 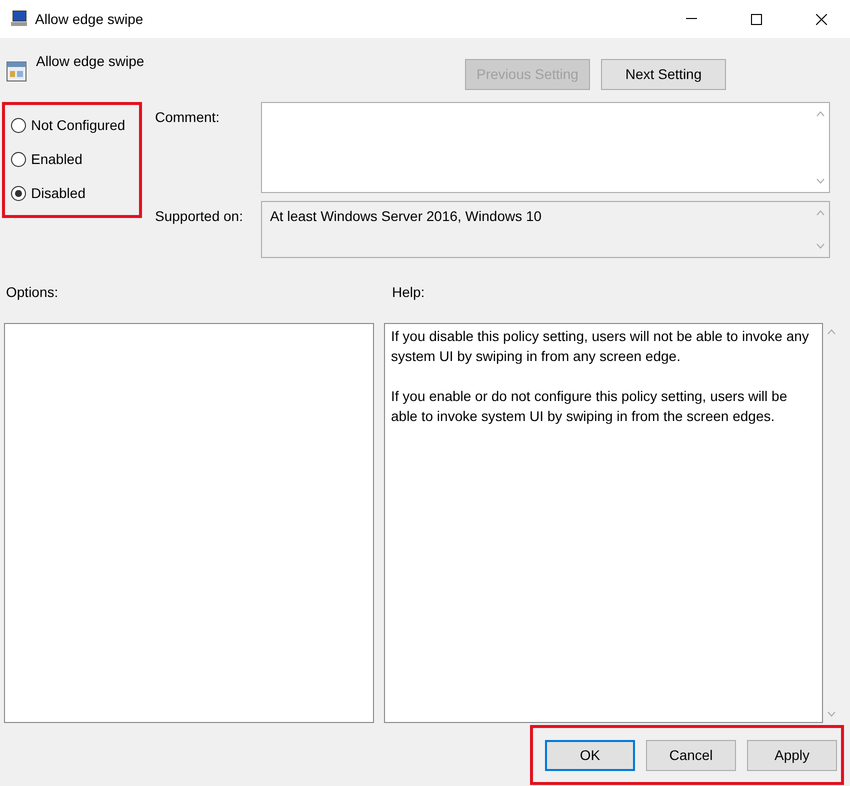 I want to click on dialog-button: Apply, so click(x=792, y=755).